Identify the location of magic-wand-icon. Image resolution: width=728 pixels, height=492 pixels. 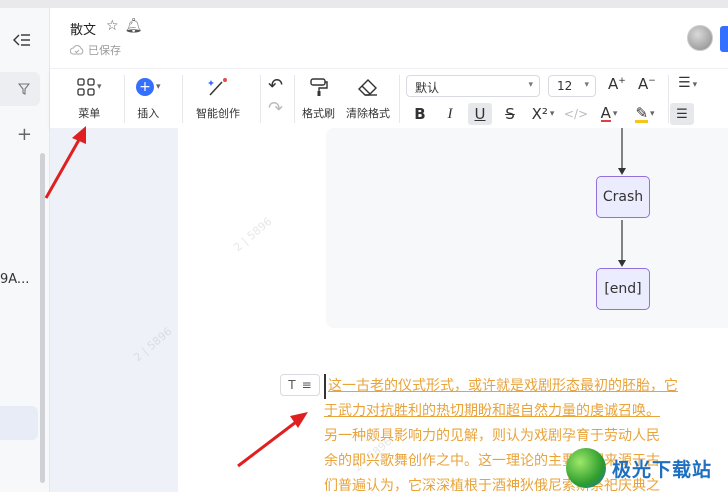
(217, 87).